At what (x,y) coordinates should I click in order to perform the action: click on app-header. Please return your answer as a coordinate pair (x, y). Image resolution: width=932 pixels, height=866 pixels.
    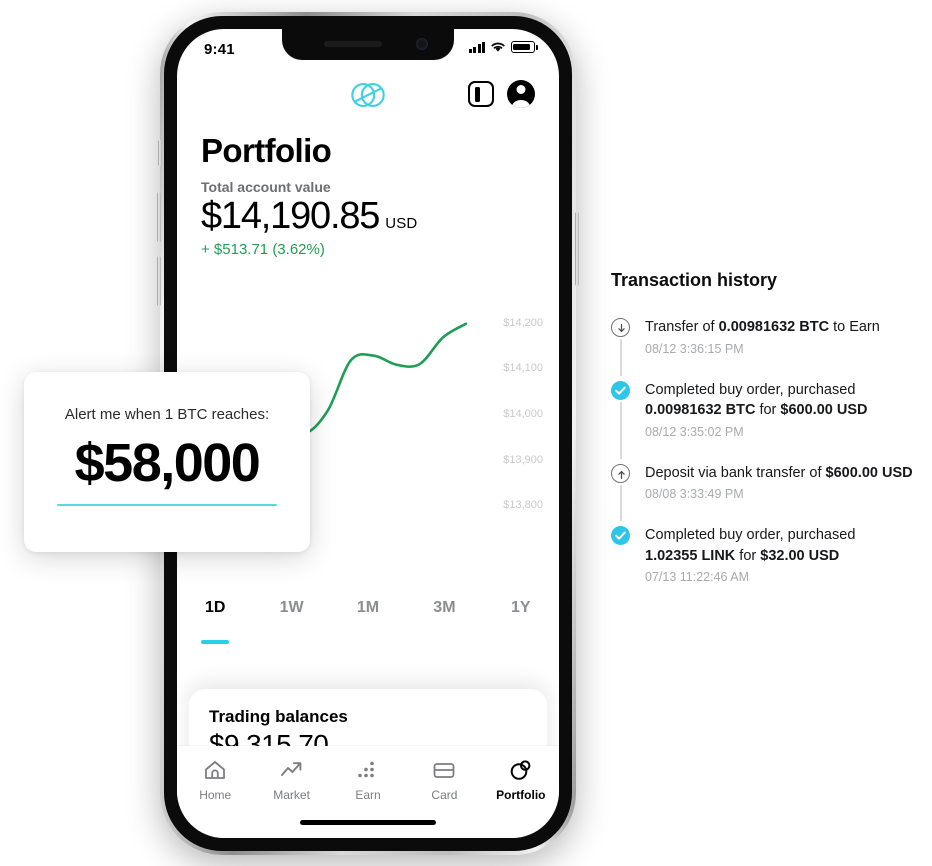
    Looking at the image, I should click on (368, 100).